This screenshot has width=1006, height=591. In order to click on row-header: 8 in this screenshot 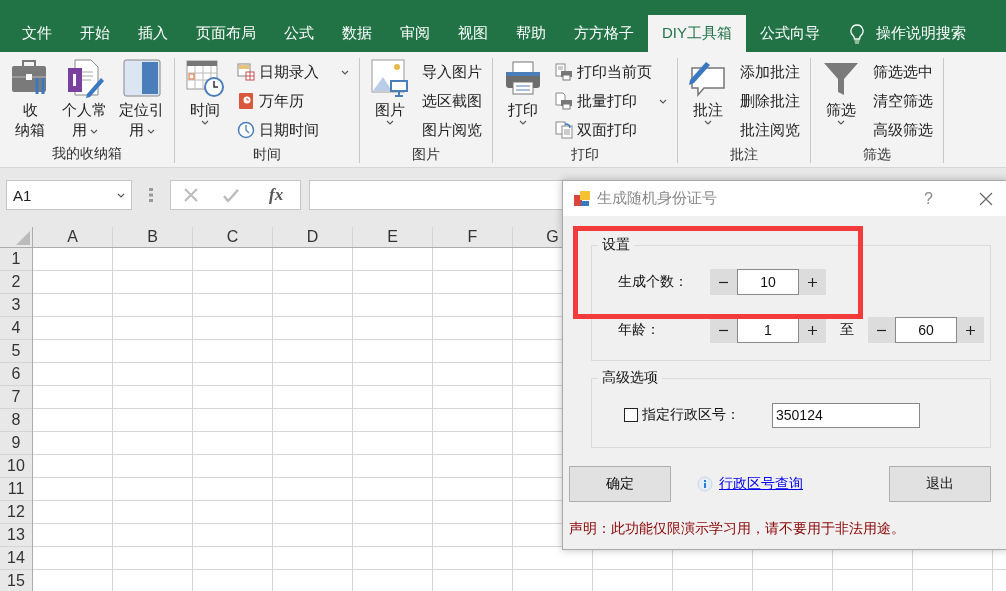, I will do `click(16, 420)`.